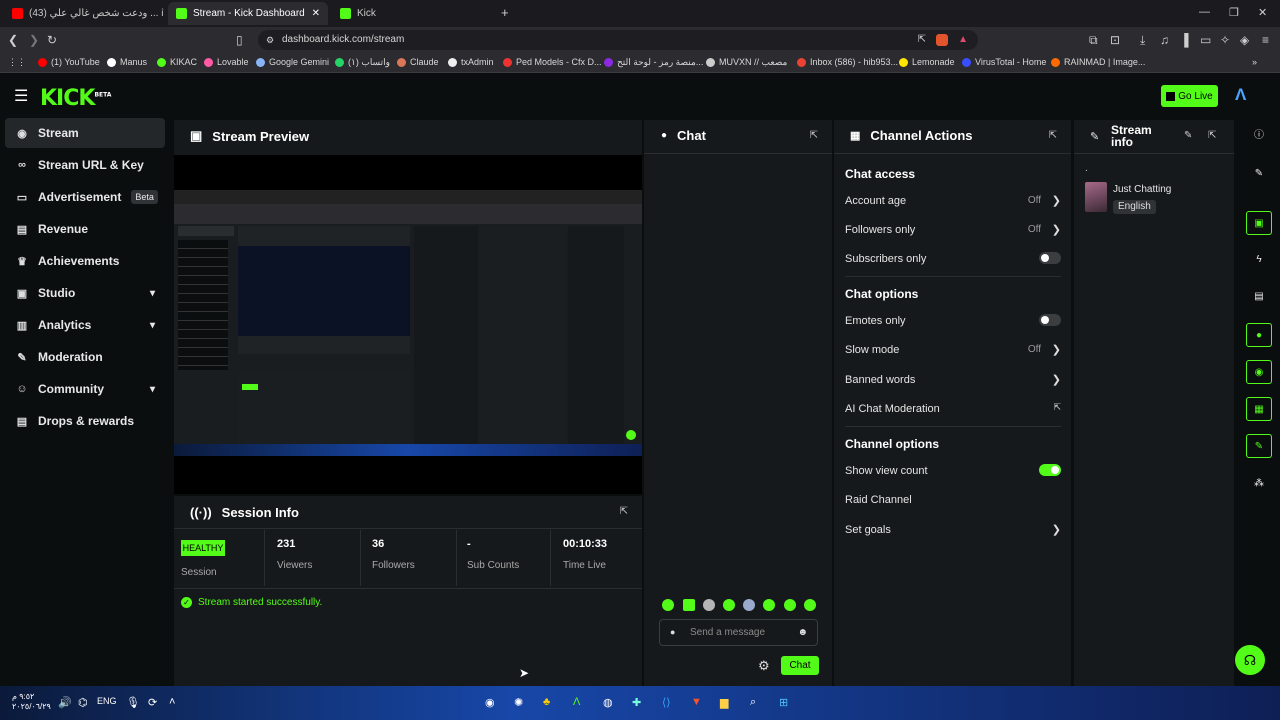 The width and height of the screenshot is (1280, 720). What do you see at coordinates (963, 40) in the screenshot?
I see `brave-rewards-icon: ▲` at bounding box center [963, 40].